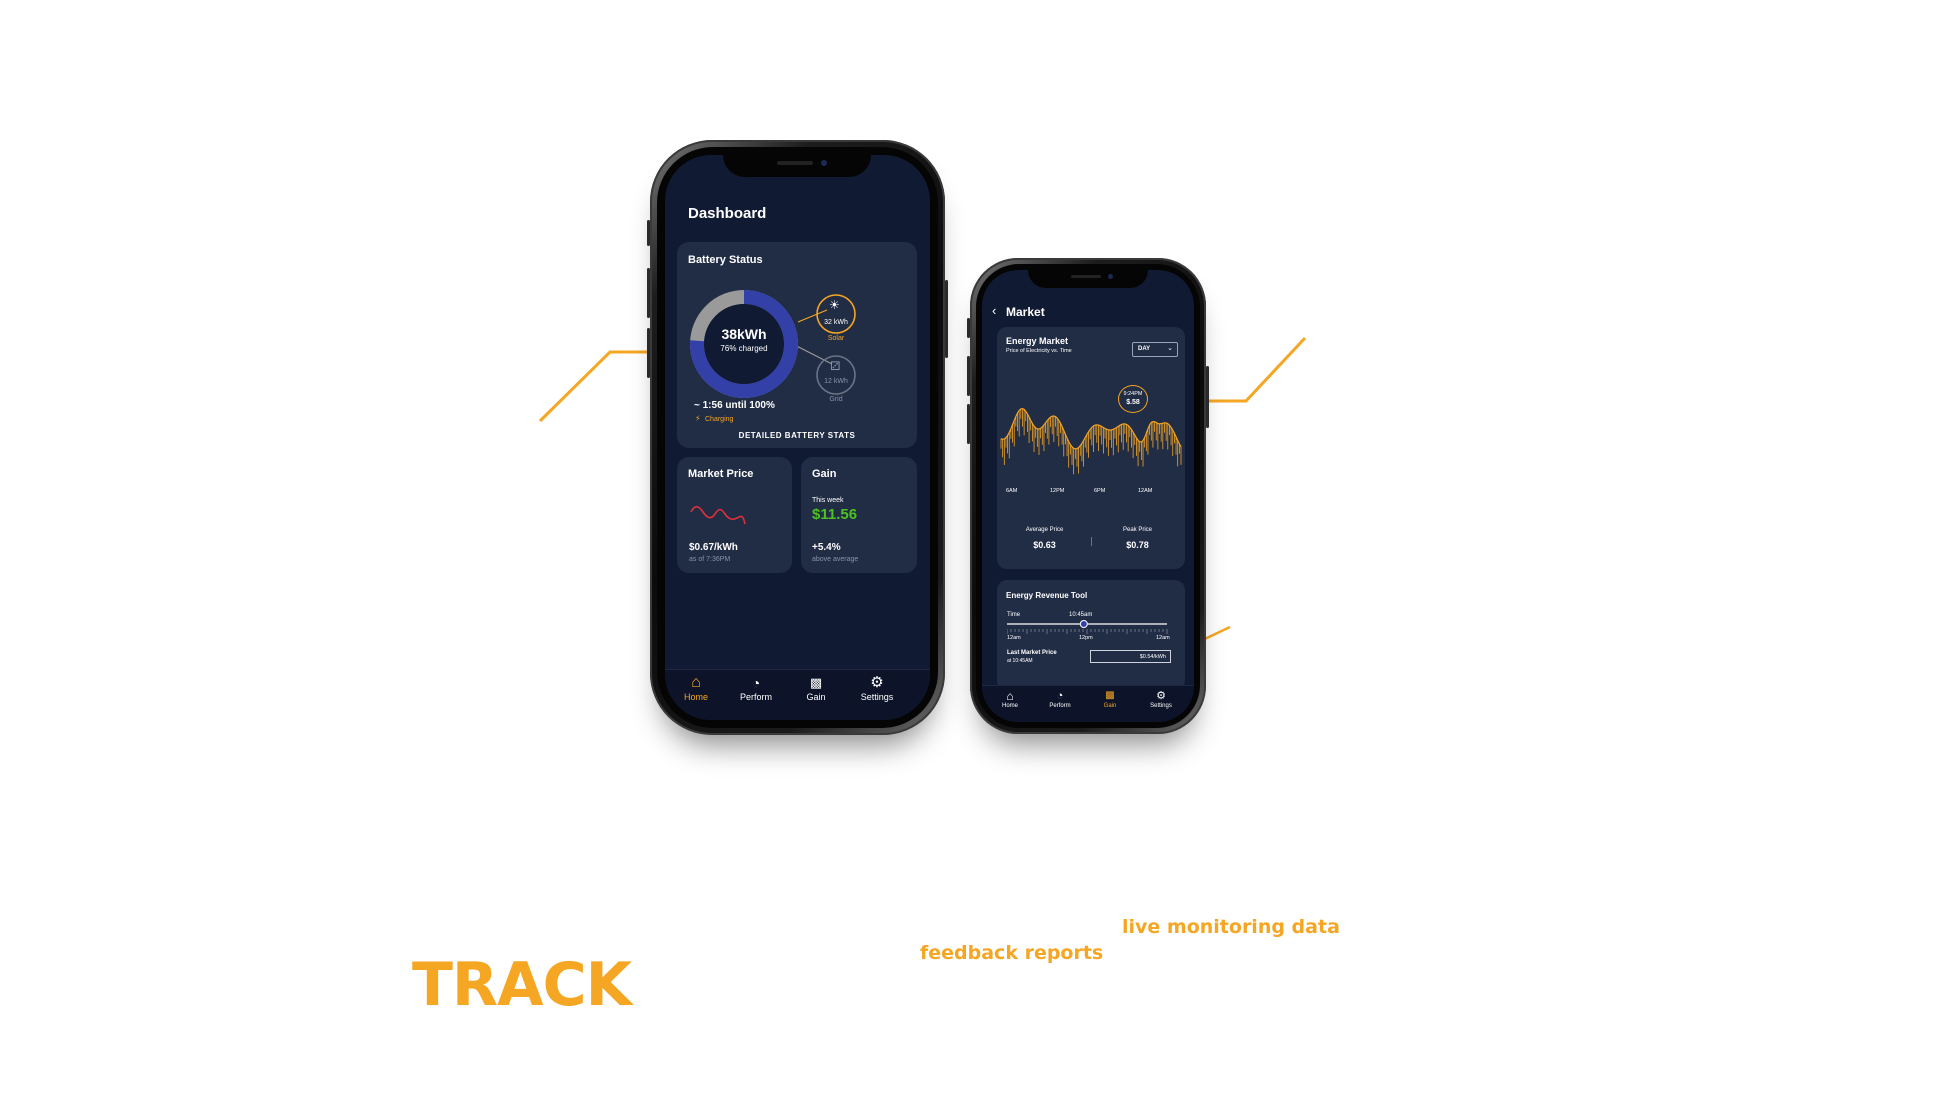  What do you see at coordinates (828, 500) in the screenshot?
I see `gain-period: This week` at bounding box center [828, 500].